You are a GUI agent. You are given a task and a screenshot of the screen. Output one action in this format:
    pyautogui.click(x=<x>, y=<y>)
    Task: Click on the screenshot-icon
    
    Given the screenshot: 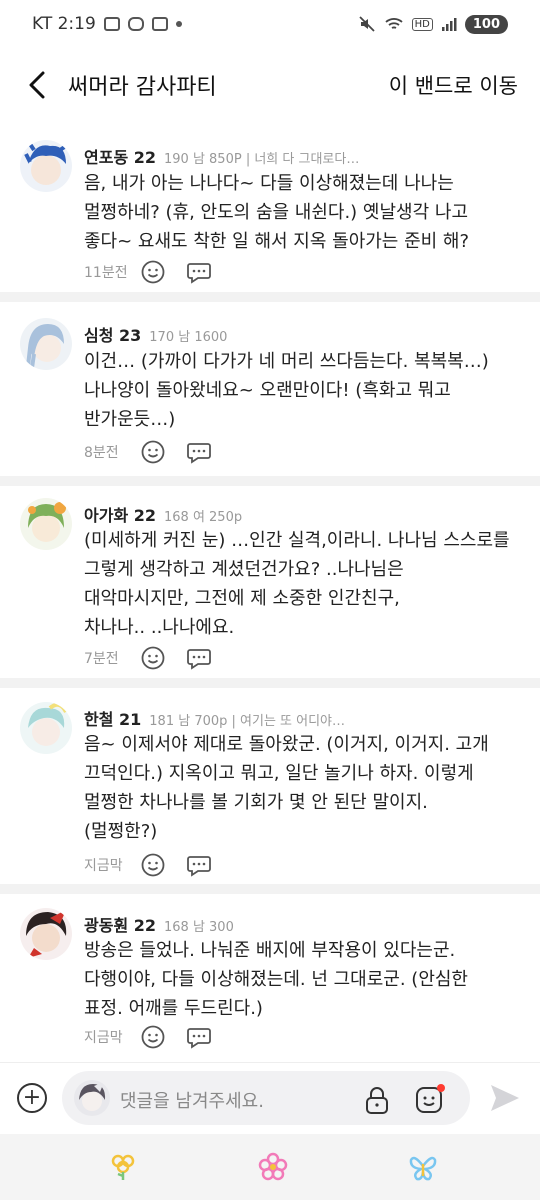 What is the action you would take?
    pyautogui.click(x=111, y=24)
    